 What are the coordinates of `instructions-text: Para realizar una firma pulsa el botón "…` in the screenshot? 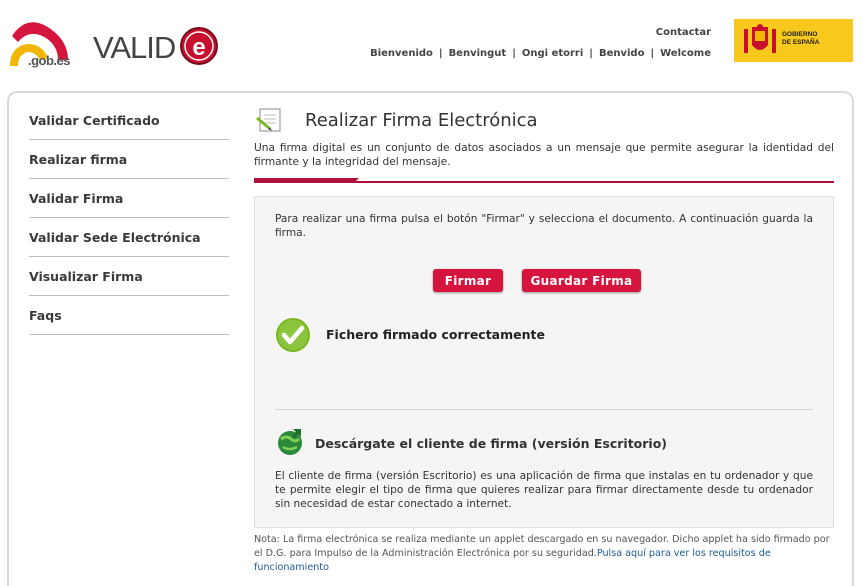 It's located at (544, 226).